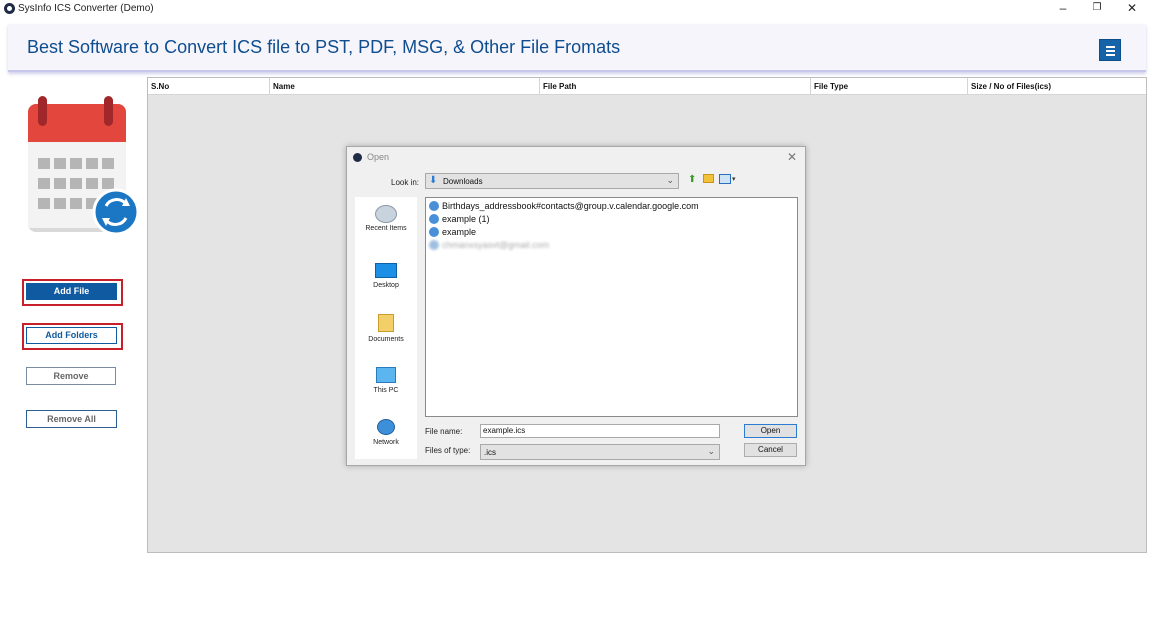 This screenshot has width=1152, height=618. What do you see at coordinates (86, 8) in the screenshot?
I see `window-title: SysInfo ICS Converter (Demo)` at bounding box center [86, 8].